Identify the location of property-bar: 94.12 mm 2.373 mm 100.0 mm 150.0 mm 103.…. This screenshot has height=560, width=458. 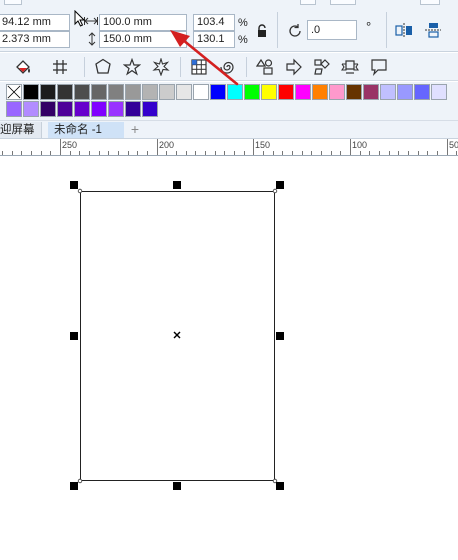
(229, 26).